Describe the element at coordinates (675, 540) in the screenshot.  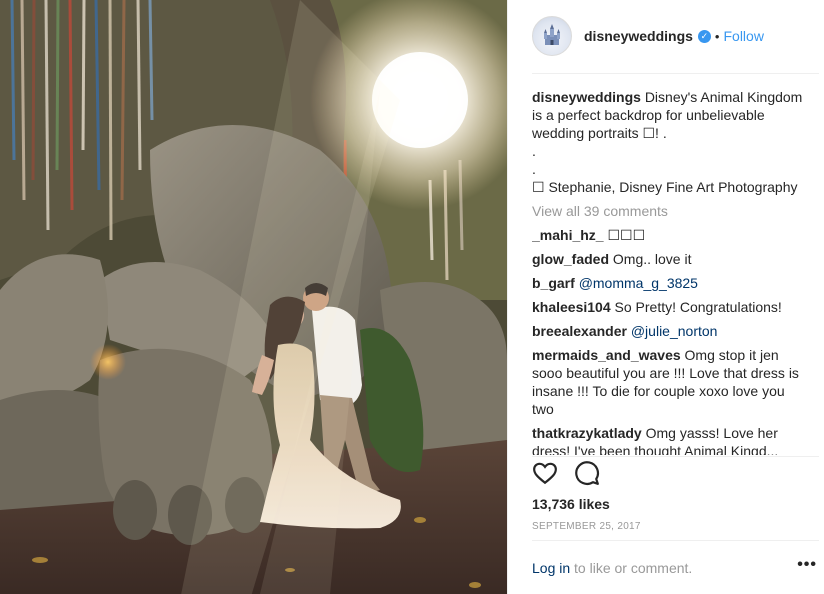
I see `footer-divider` at that location.